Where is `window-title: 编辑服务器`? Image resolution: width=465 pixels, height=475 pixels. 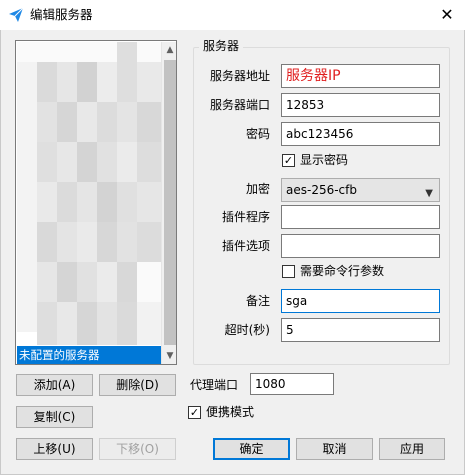
window-title: 编辑服务器 is located at coordinates (61, 14).